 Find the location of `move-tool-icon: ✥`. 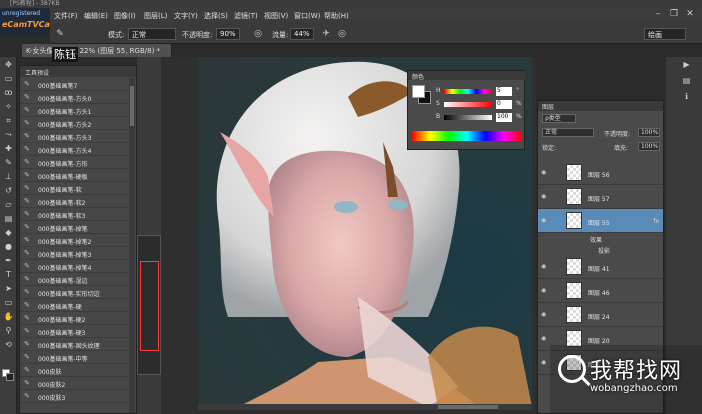

move-tool-icon: ✥ is located at coordinates (8, 65).